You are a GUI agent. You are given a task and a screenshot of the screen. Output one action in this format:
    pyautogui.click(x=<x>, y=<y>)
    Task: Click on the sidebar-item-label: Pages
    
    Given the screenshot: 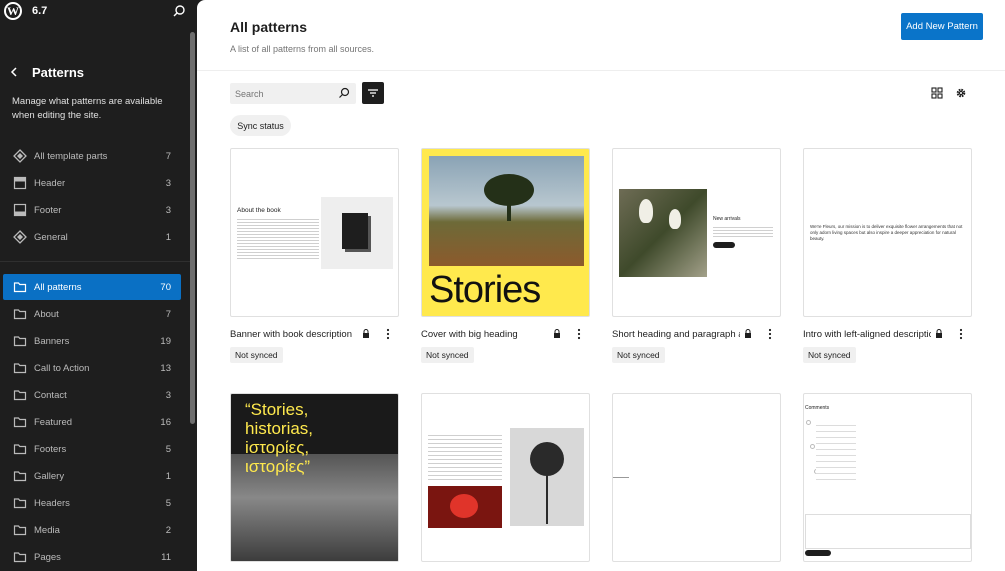 What is the action you would take?
    pyautogui.click(x=47, y=557)
    